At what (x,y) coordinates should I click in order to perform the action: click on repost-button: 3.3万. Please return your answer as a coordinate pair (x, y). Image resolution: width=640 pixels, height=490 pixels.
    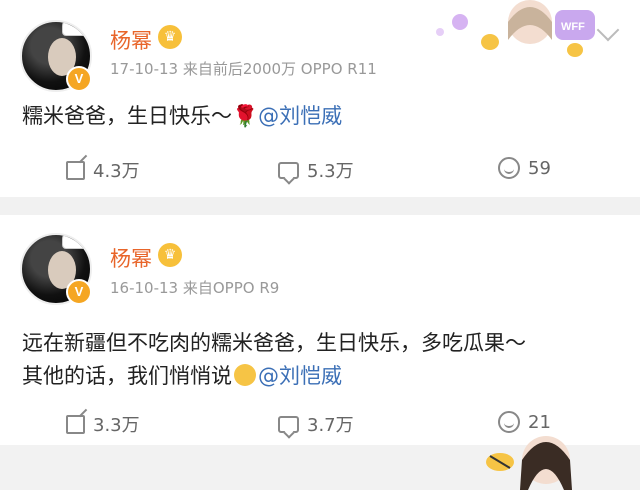
    Looking at the image, I should click on (103, 424).